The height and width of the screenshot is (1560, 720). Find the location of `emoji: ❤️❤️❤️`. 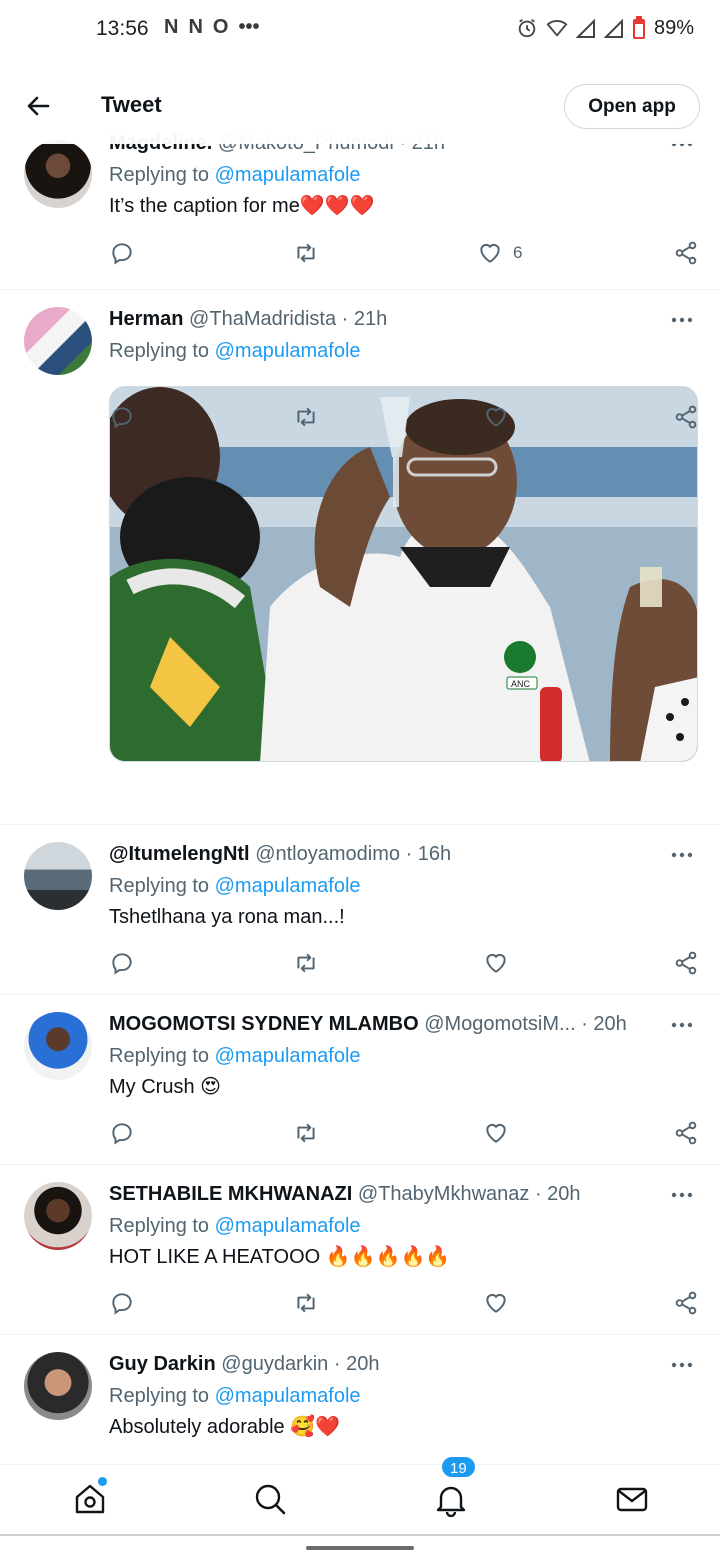

emoji: ❤️❤️❤️ is located at coordinates (337, 206).